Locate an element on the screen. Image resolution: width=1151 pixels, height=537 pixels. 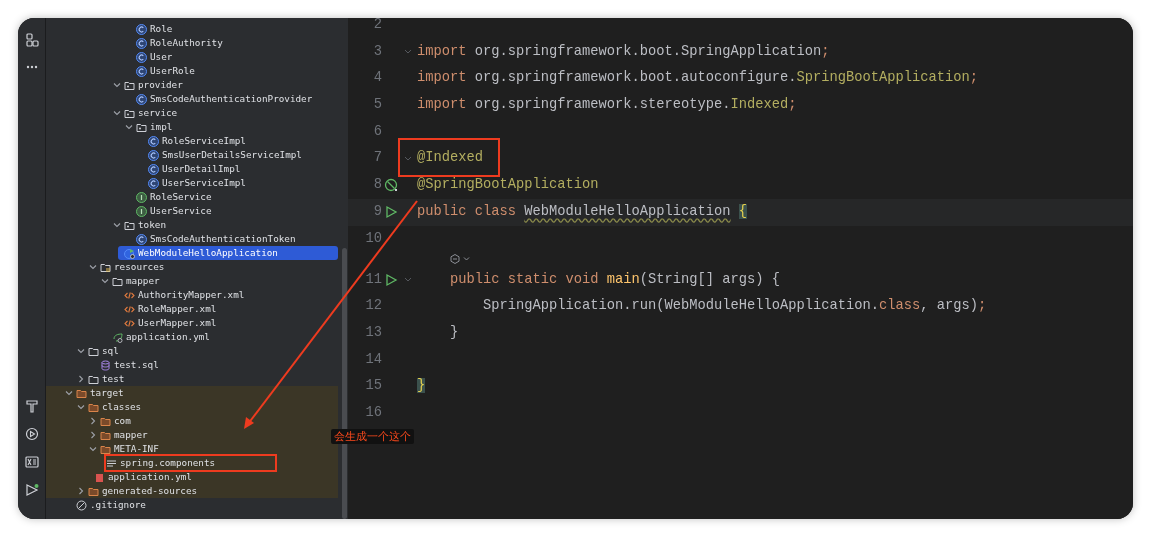
tree-item: token is located at coordinates (225, 225).